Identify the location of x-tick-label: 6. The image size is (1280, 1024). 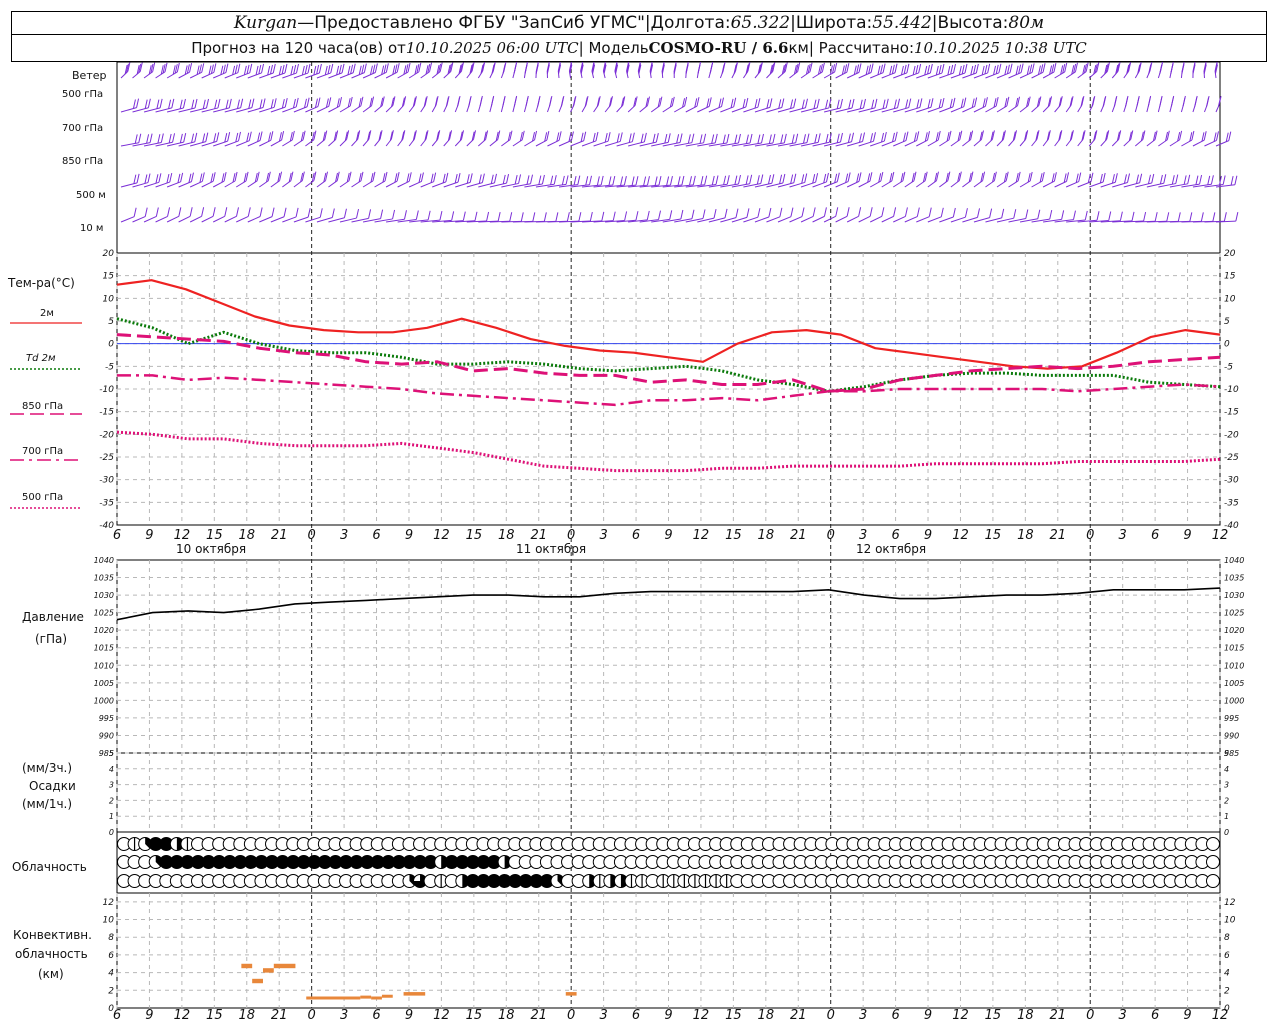
(636, 1015).